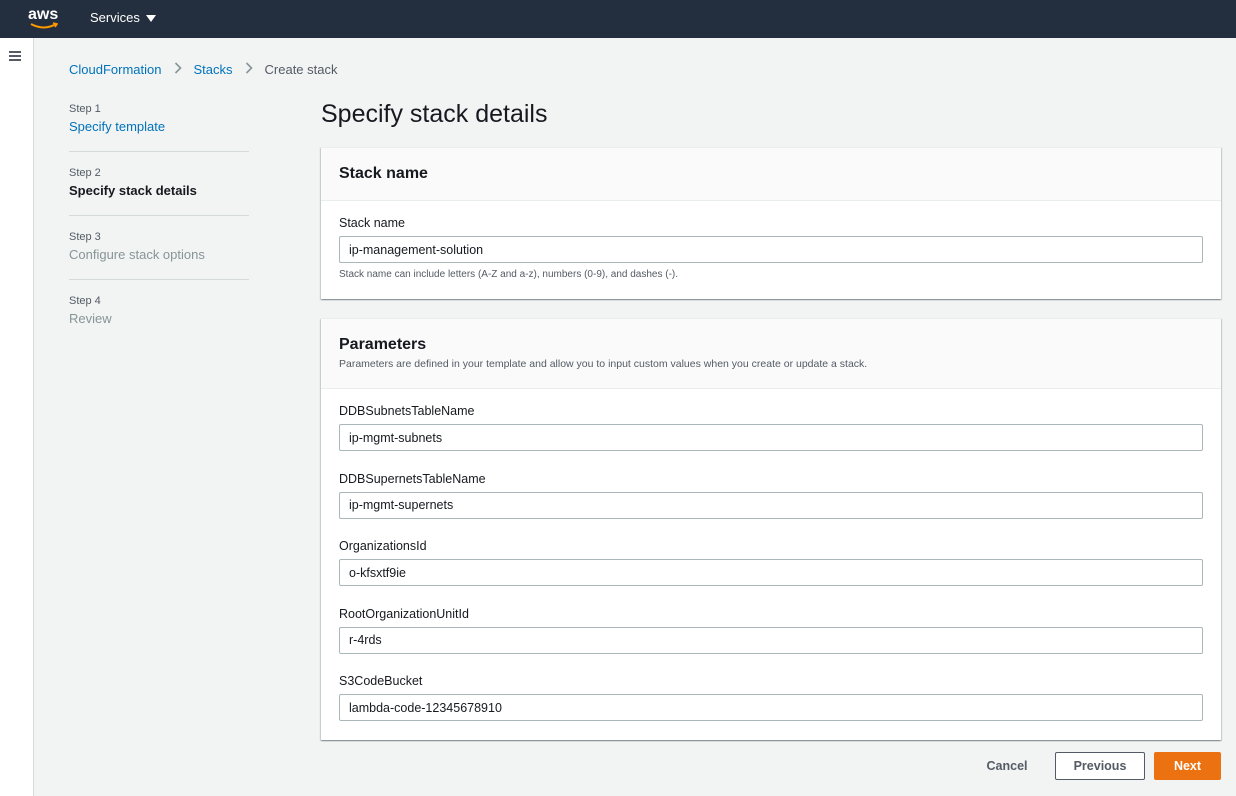 The height and width of the screenshot is (796, 1236). What do you see at coordinates (85, 173) in the screenshot?
I see `step-number: Step 2` at bounding box center [85, 173].